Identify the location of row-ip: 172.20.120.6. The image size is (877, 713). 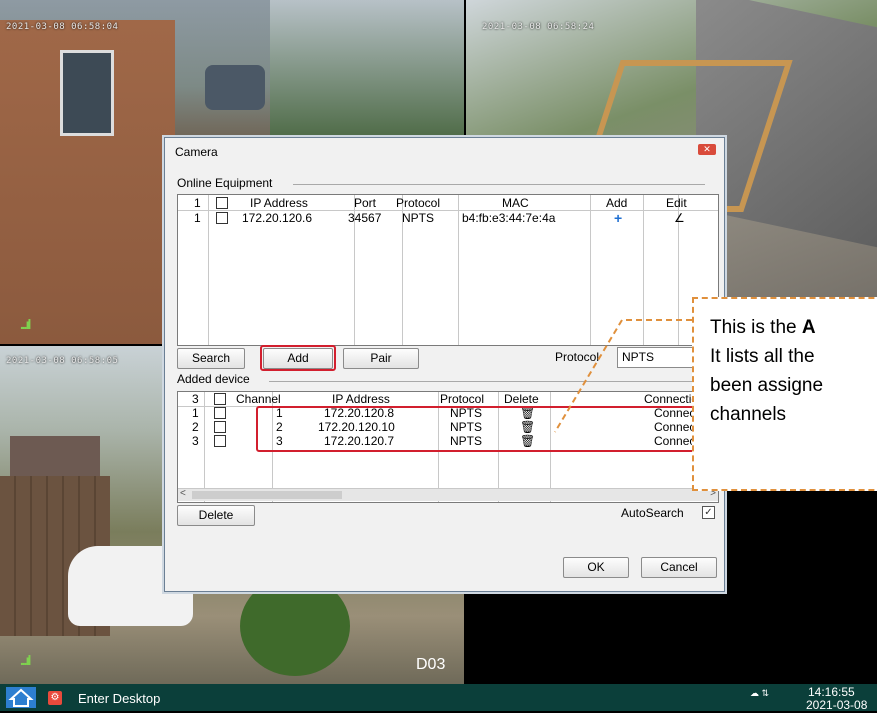
(277, 218).